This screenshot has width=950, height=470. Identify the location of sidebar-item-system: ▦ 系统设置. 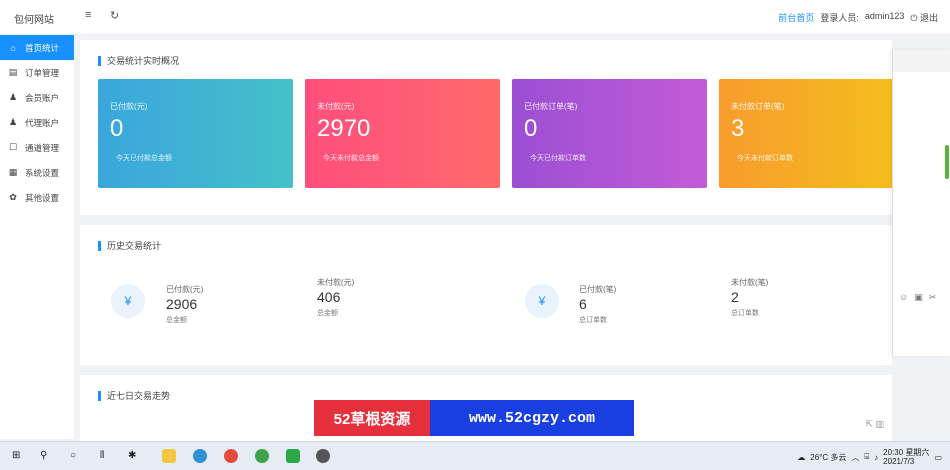
(37, 172).